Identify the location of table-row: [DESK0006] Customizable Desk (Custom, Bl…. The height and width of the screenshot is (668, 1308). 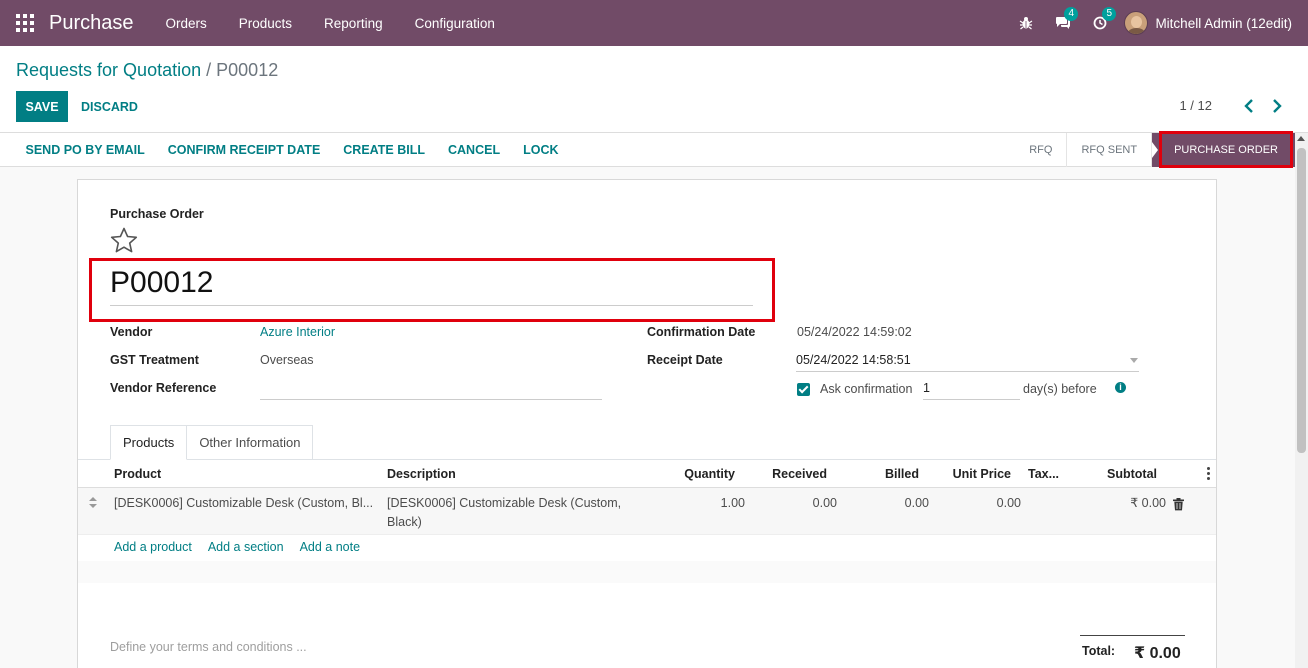
(647, 511).